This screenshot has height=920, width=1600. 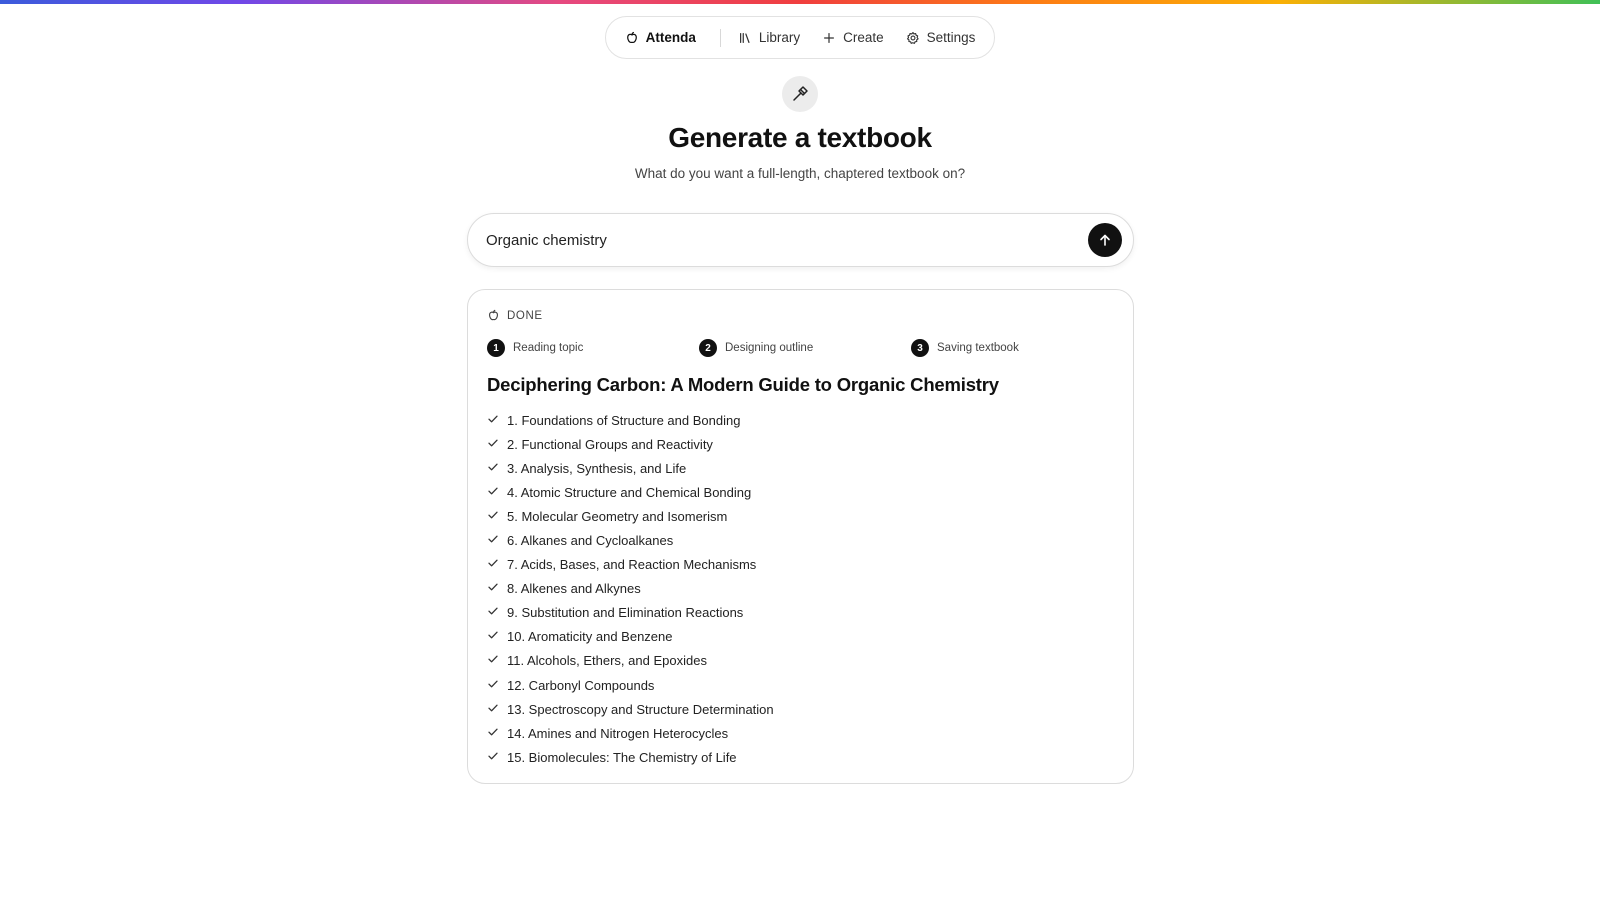 I want to click on chapter-label: 12. Carbonyl Compounds, so click(x=581, y=685).